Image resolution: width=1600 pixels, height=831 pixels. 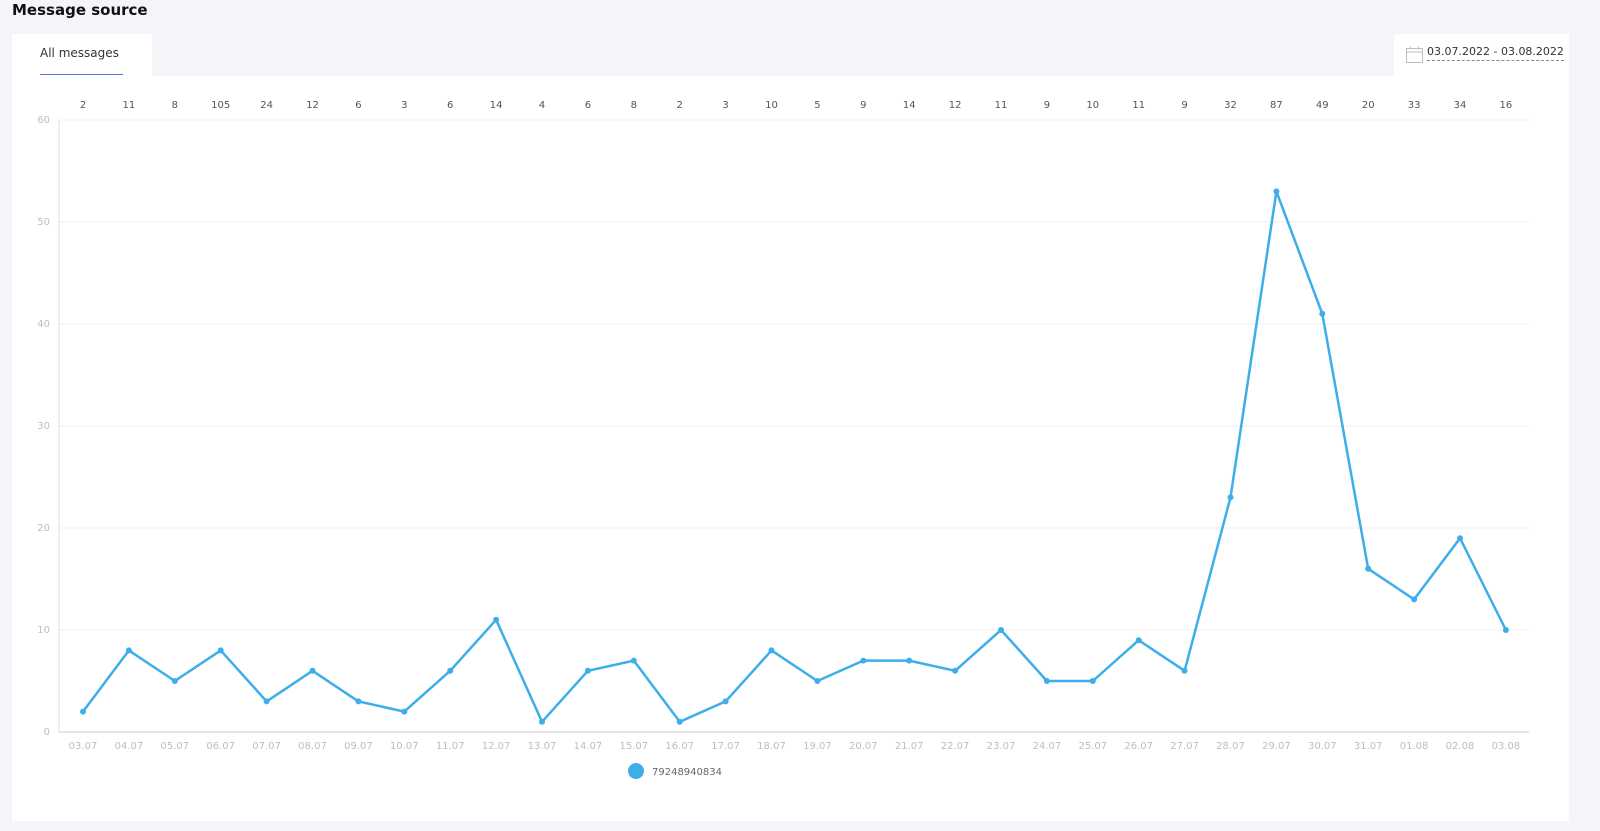 What do you see at coordinates (80, 10) in the screenshot?
I see `page-title: Message source` at bounding box center [80, 10].